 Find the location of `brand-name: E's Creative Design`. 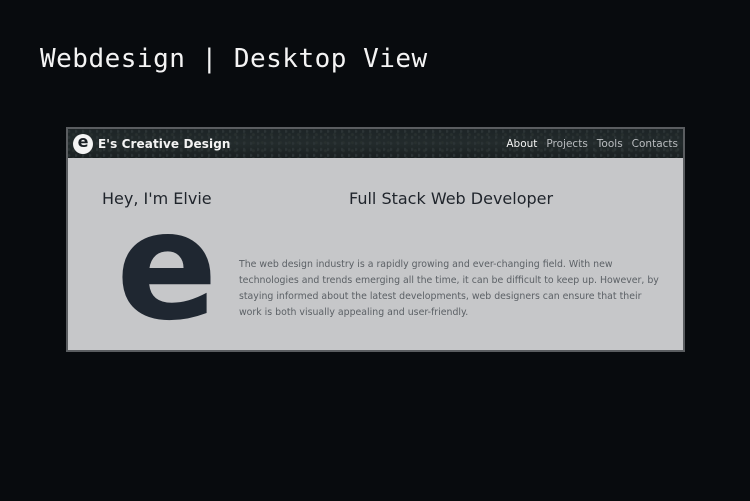

brand-name: E's Creative Design is located at coordinates (164, 144).